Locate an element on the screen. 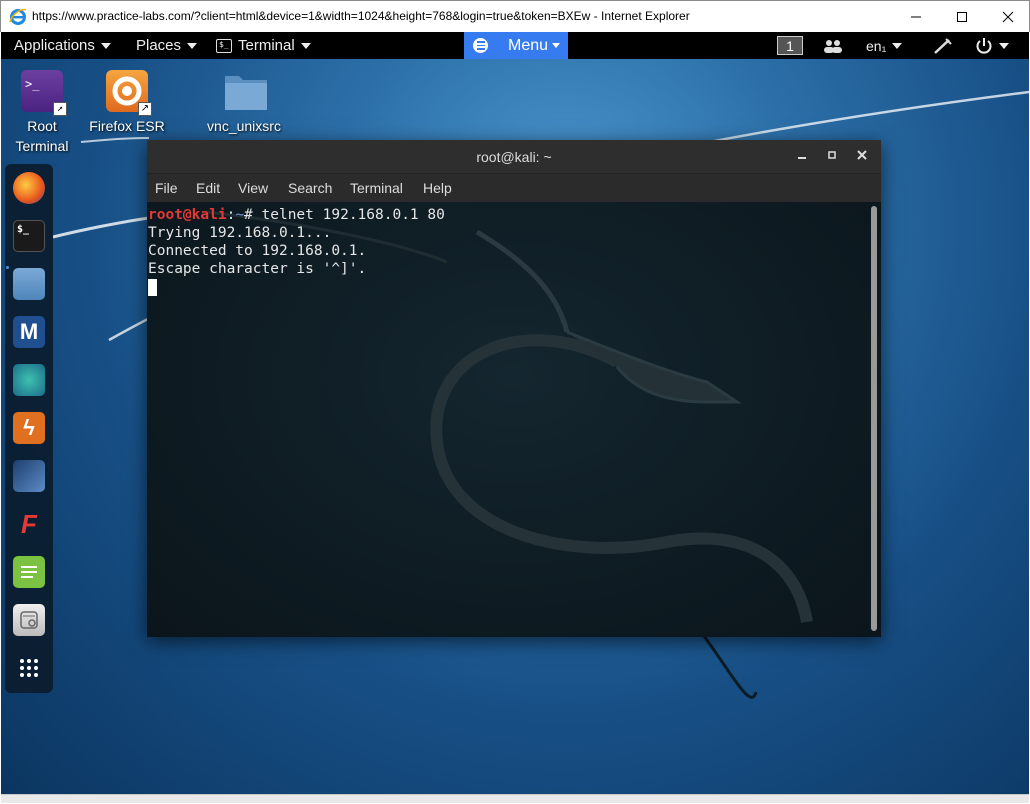 Image resolution: width=1030 pixels, height=804 pixels. power-menu is located at coordinates (992, 45).